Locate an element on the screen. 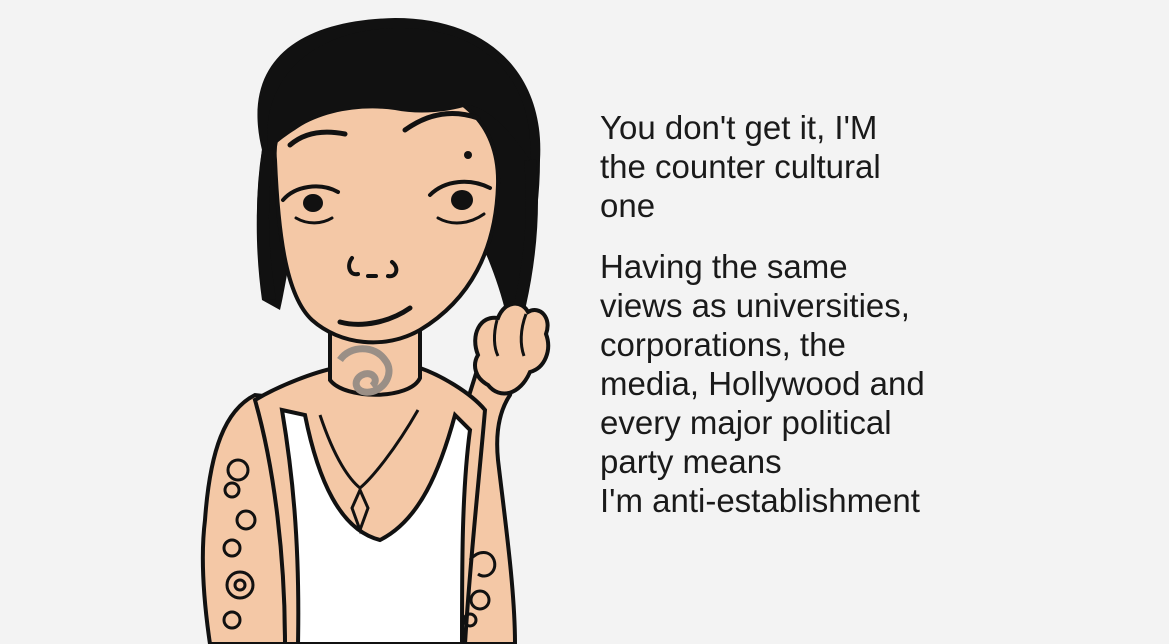 Image resolution: width=1169 pixels, height=644 pixels. fist is located at coordinates (512, 348).